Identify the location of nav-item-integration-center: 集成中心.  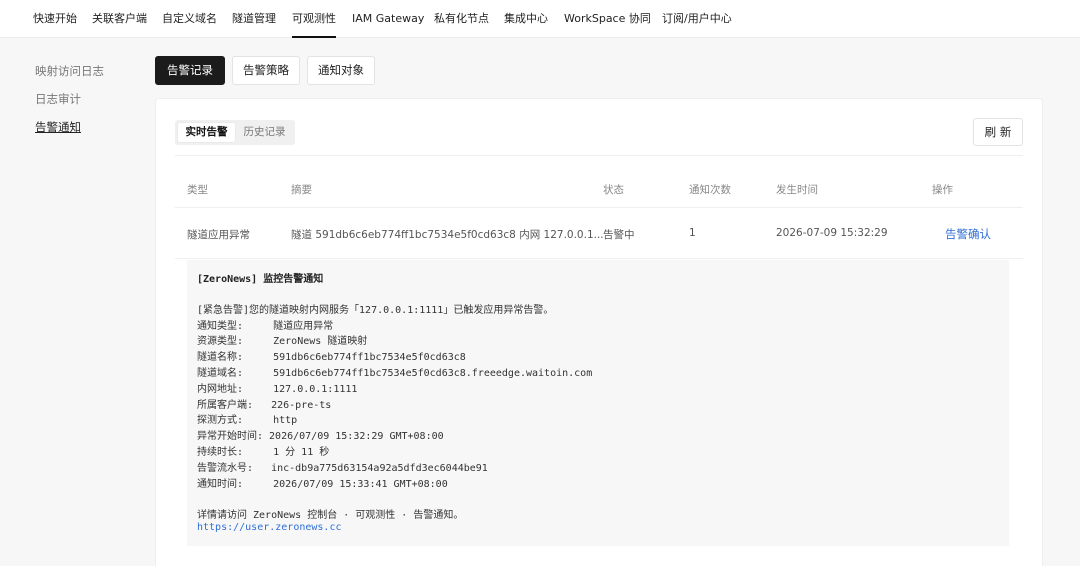
(526, 19).